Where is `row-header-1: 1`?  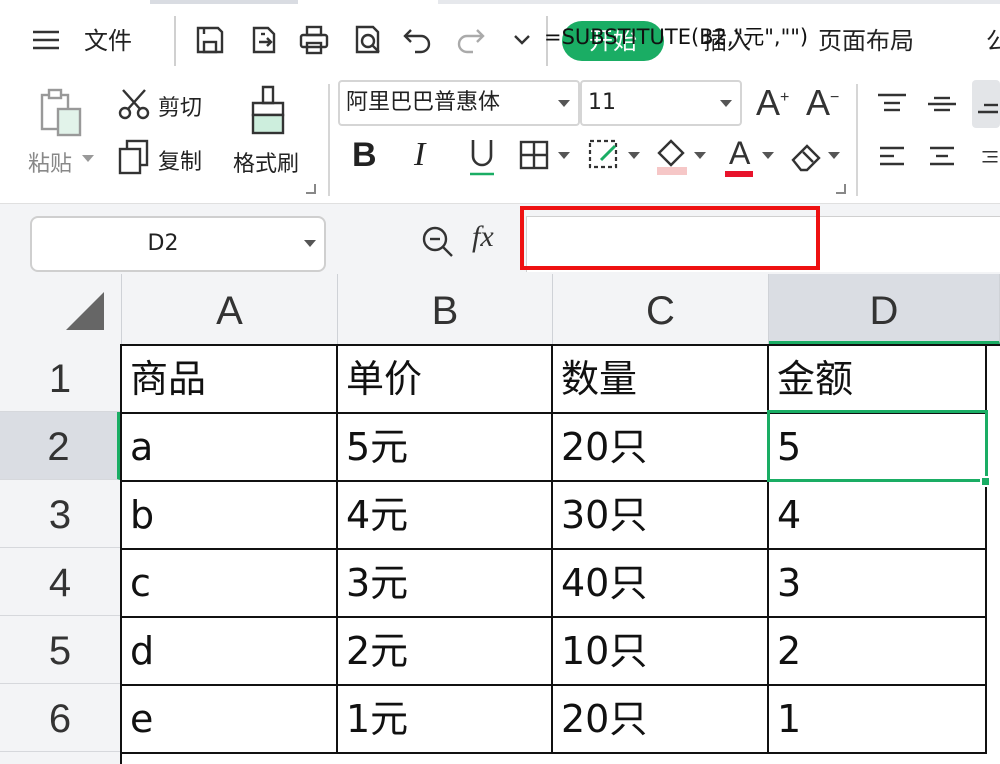 row-header-1: 1 is located at coordinates (60, 378).